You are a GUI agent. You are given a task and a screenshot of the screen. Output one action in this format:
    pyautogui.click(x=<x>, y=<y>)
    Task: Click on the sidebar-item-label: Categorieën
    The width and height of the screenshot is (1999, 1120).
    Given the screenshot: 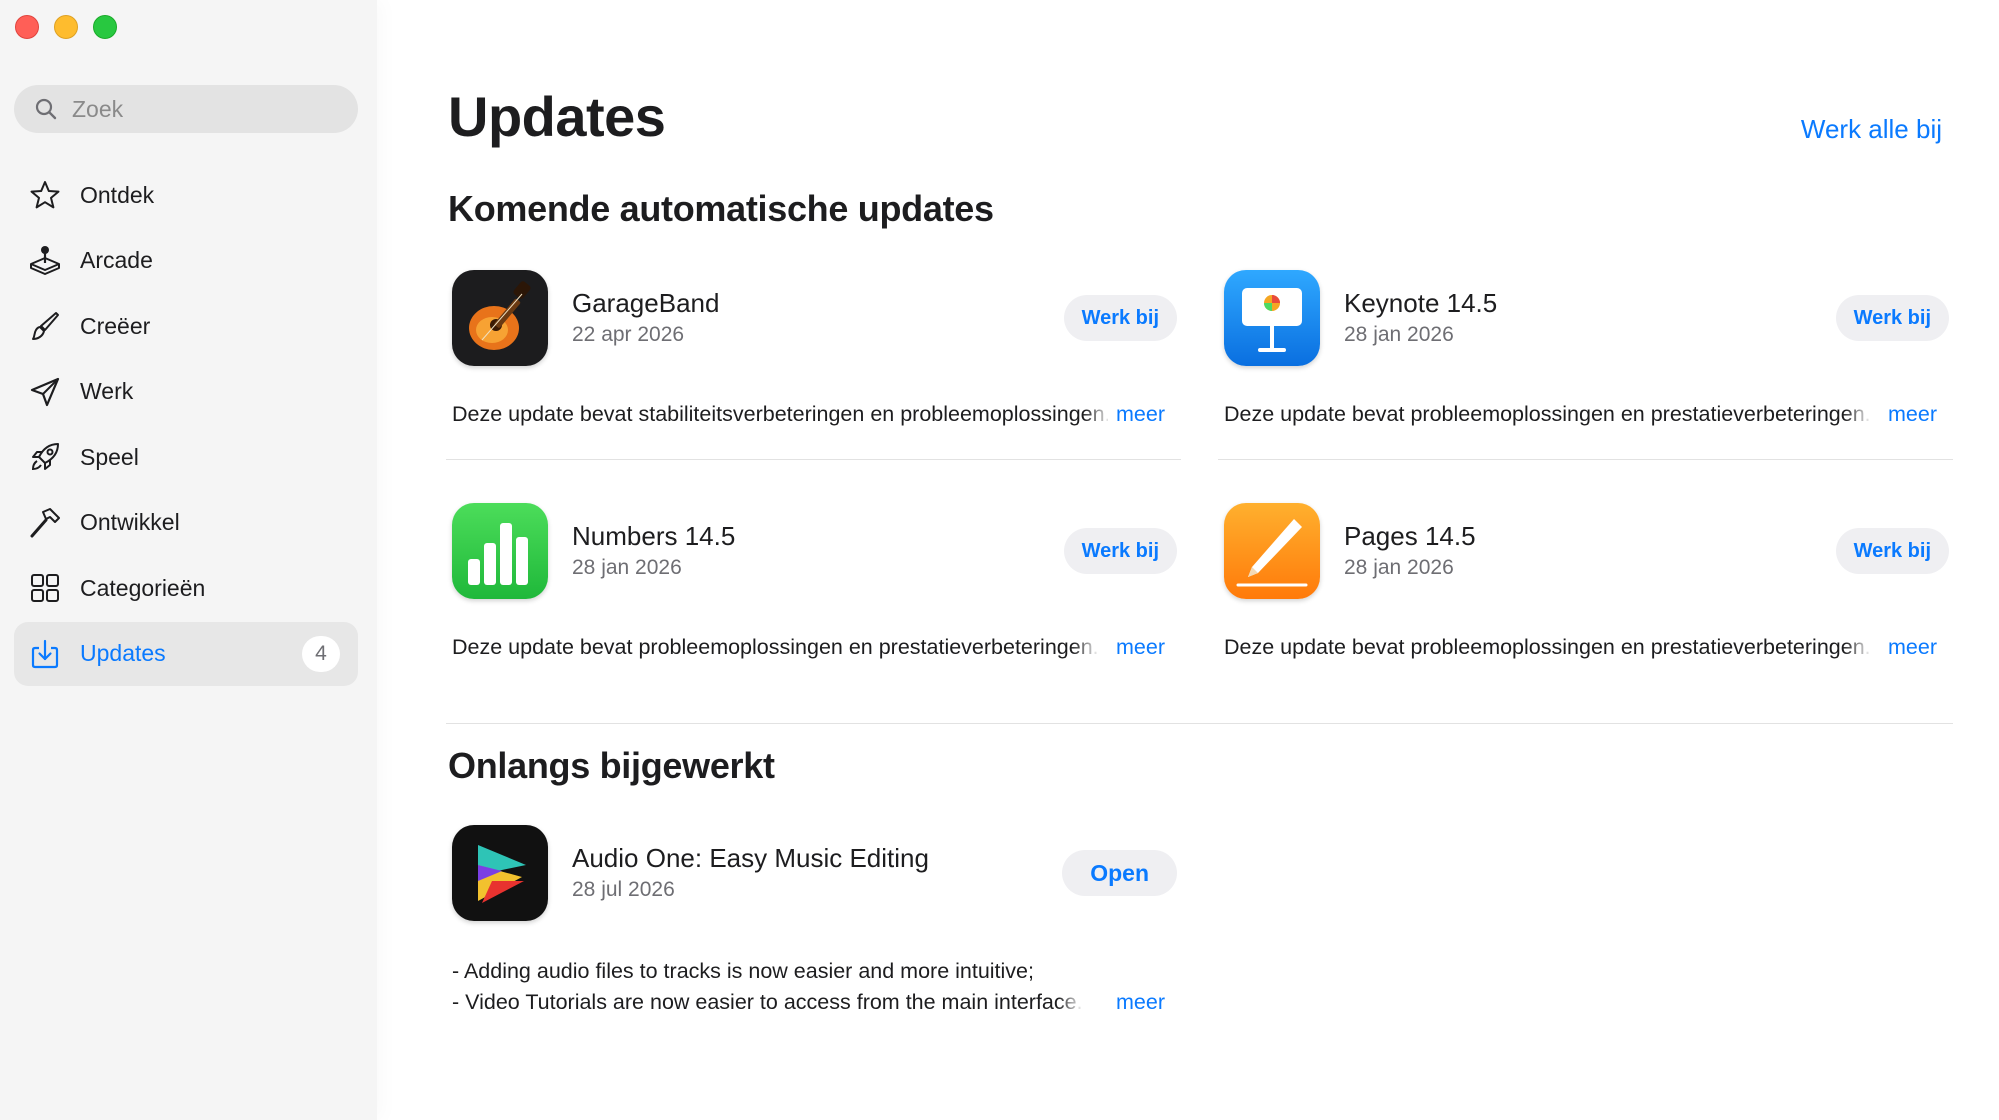 What is the action you would take?
    pyautogui.click(x=143, y=587)
    